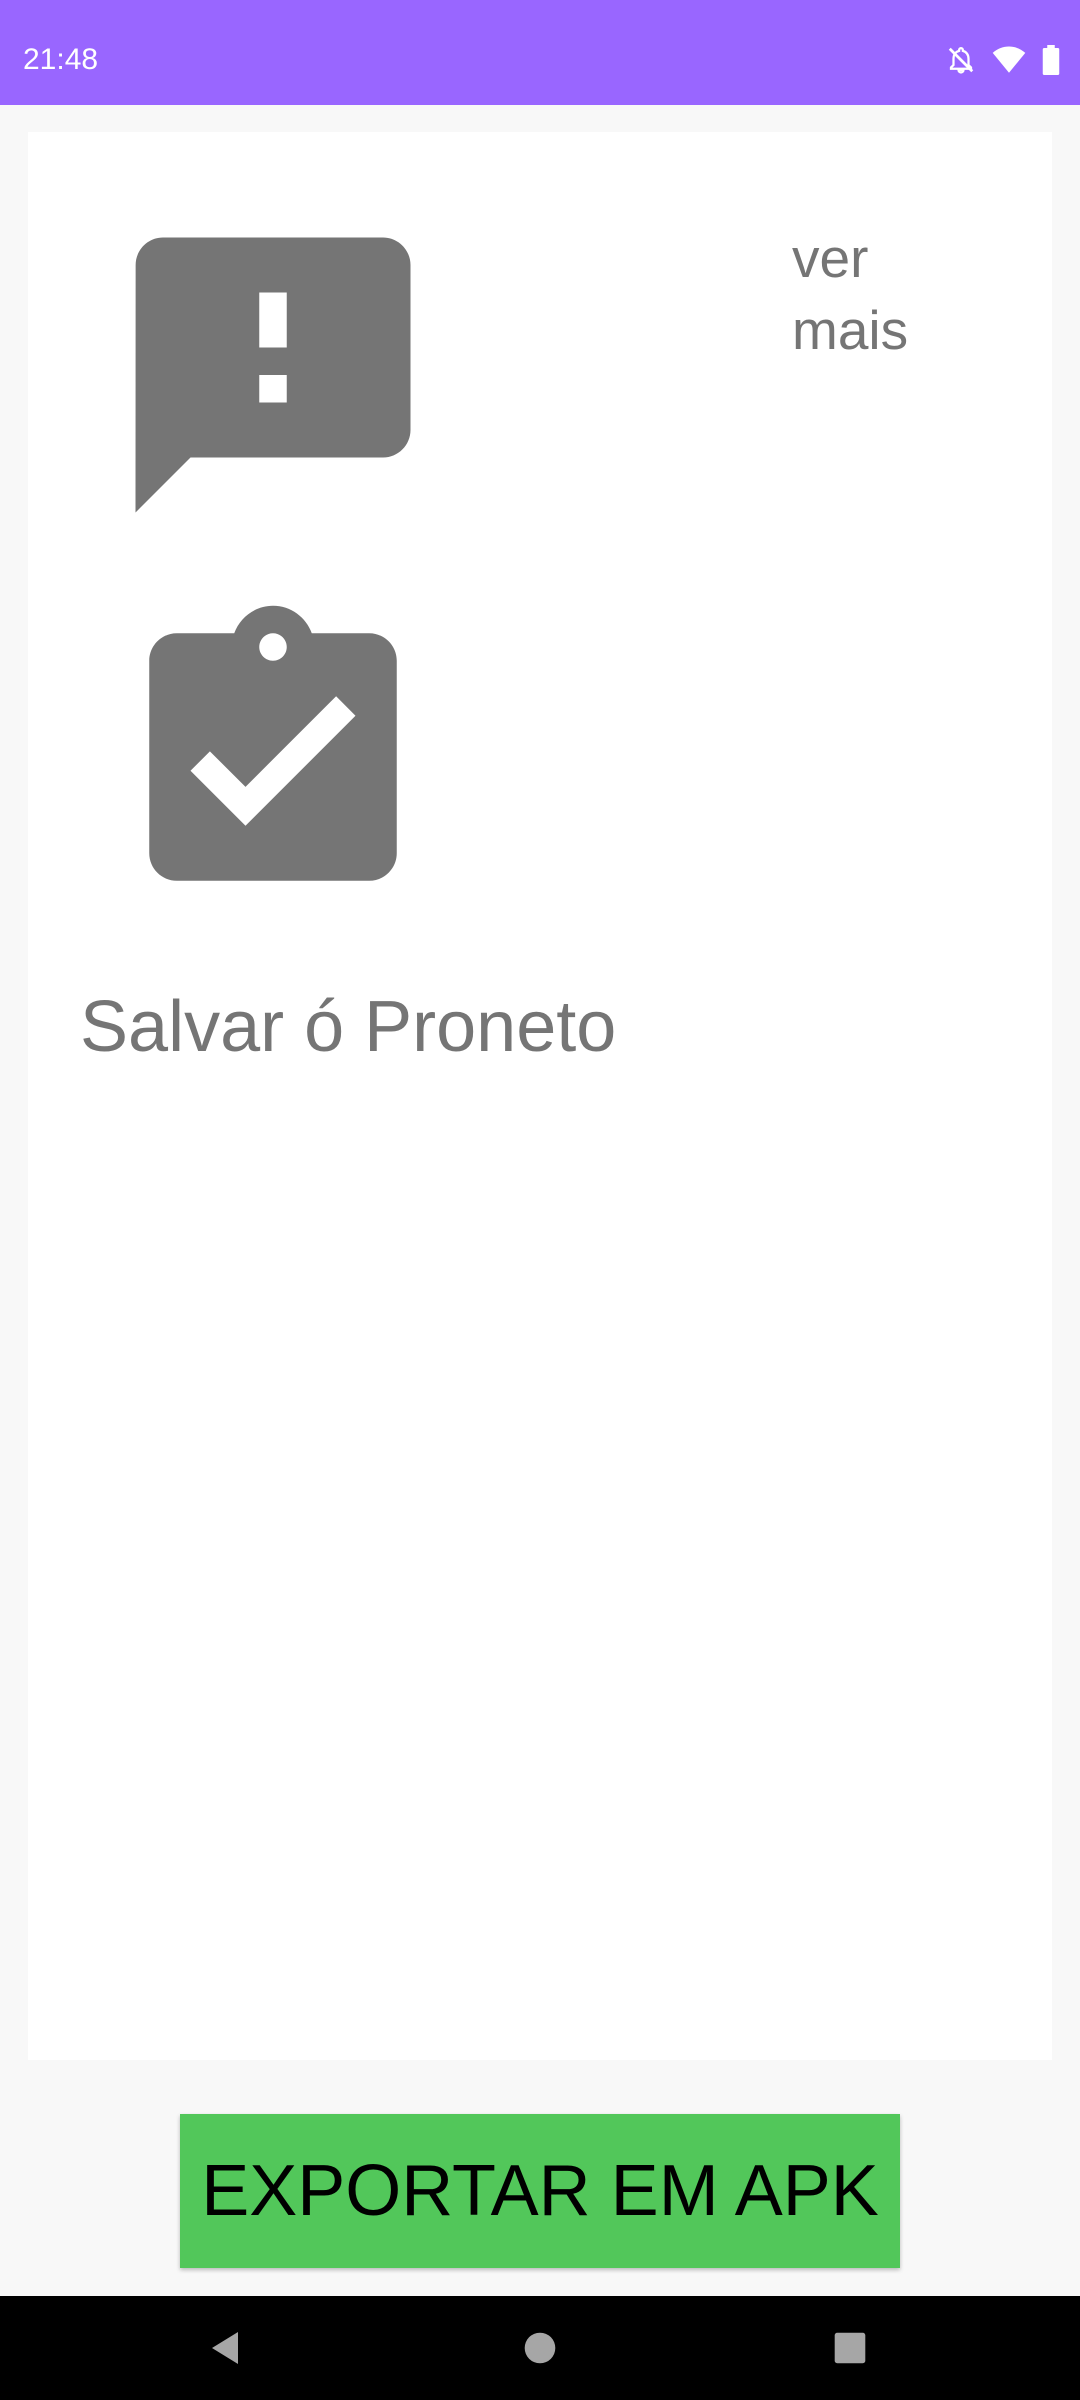 The width and height of the screenshot is (1080, 2400). I want to click on feedback-icon, so click(273, 375).